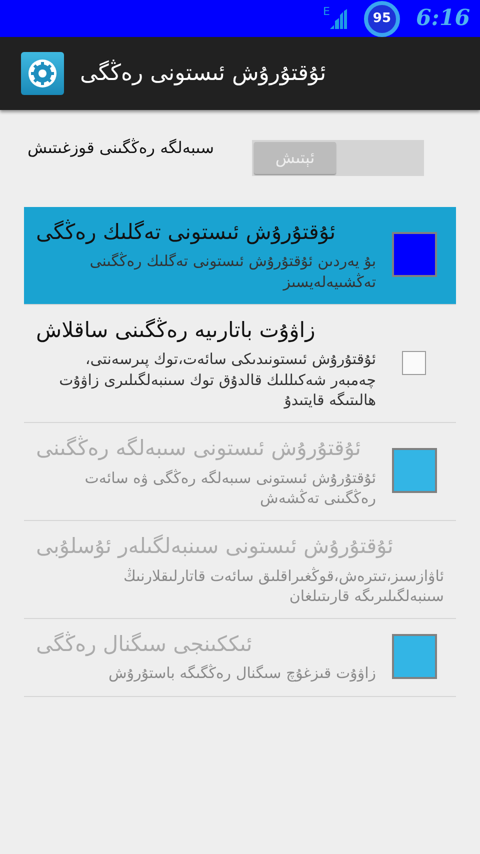  I want to click on preference-row: ئۇقتۇرۇش ئىستونى تەگلىك رەڭگى بۇ يەردىن ئۇقتۇرۇش ئىستونى تەگلىك رەڭگىنى تەڭشىيەلەيسىز, so click(240, 256).